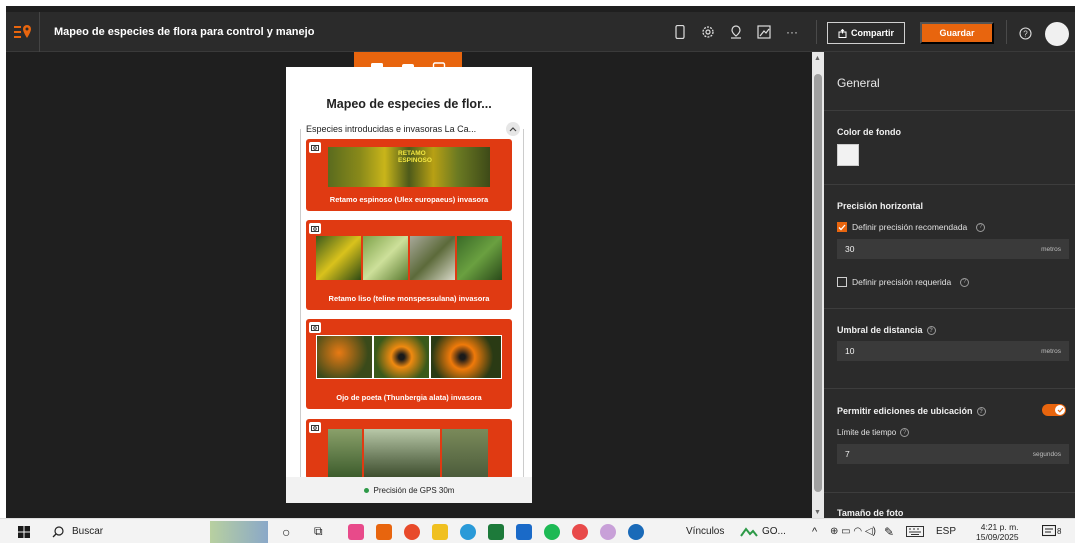 This screenshot has height=544, width=1075. I want to click on species-photo: RETAMO ESPINOSO, so click(409, 167).